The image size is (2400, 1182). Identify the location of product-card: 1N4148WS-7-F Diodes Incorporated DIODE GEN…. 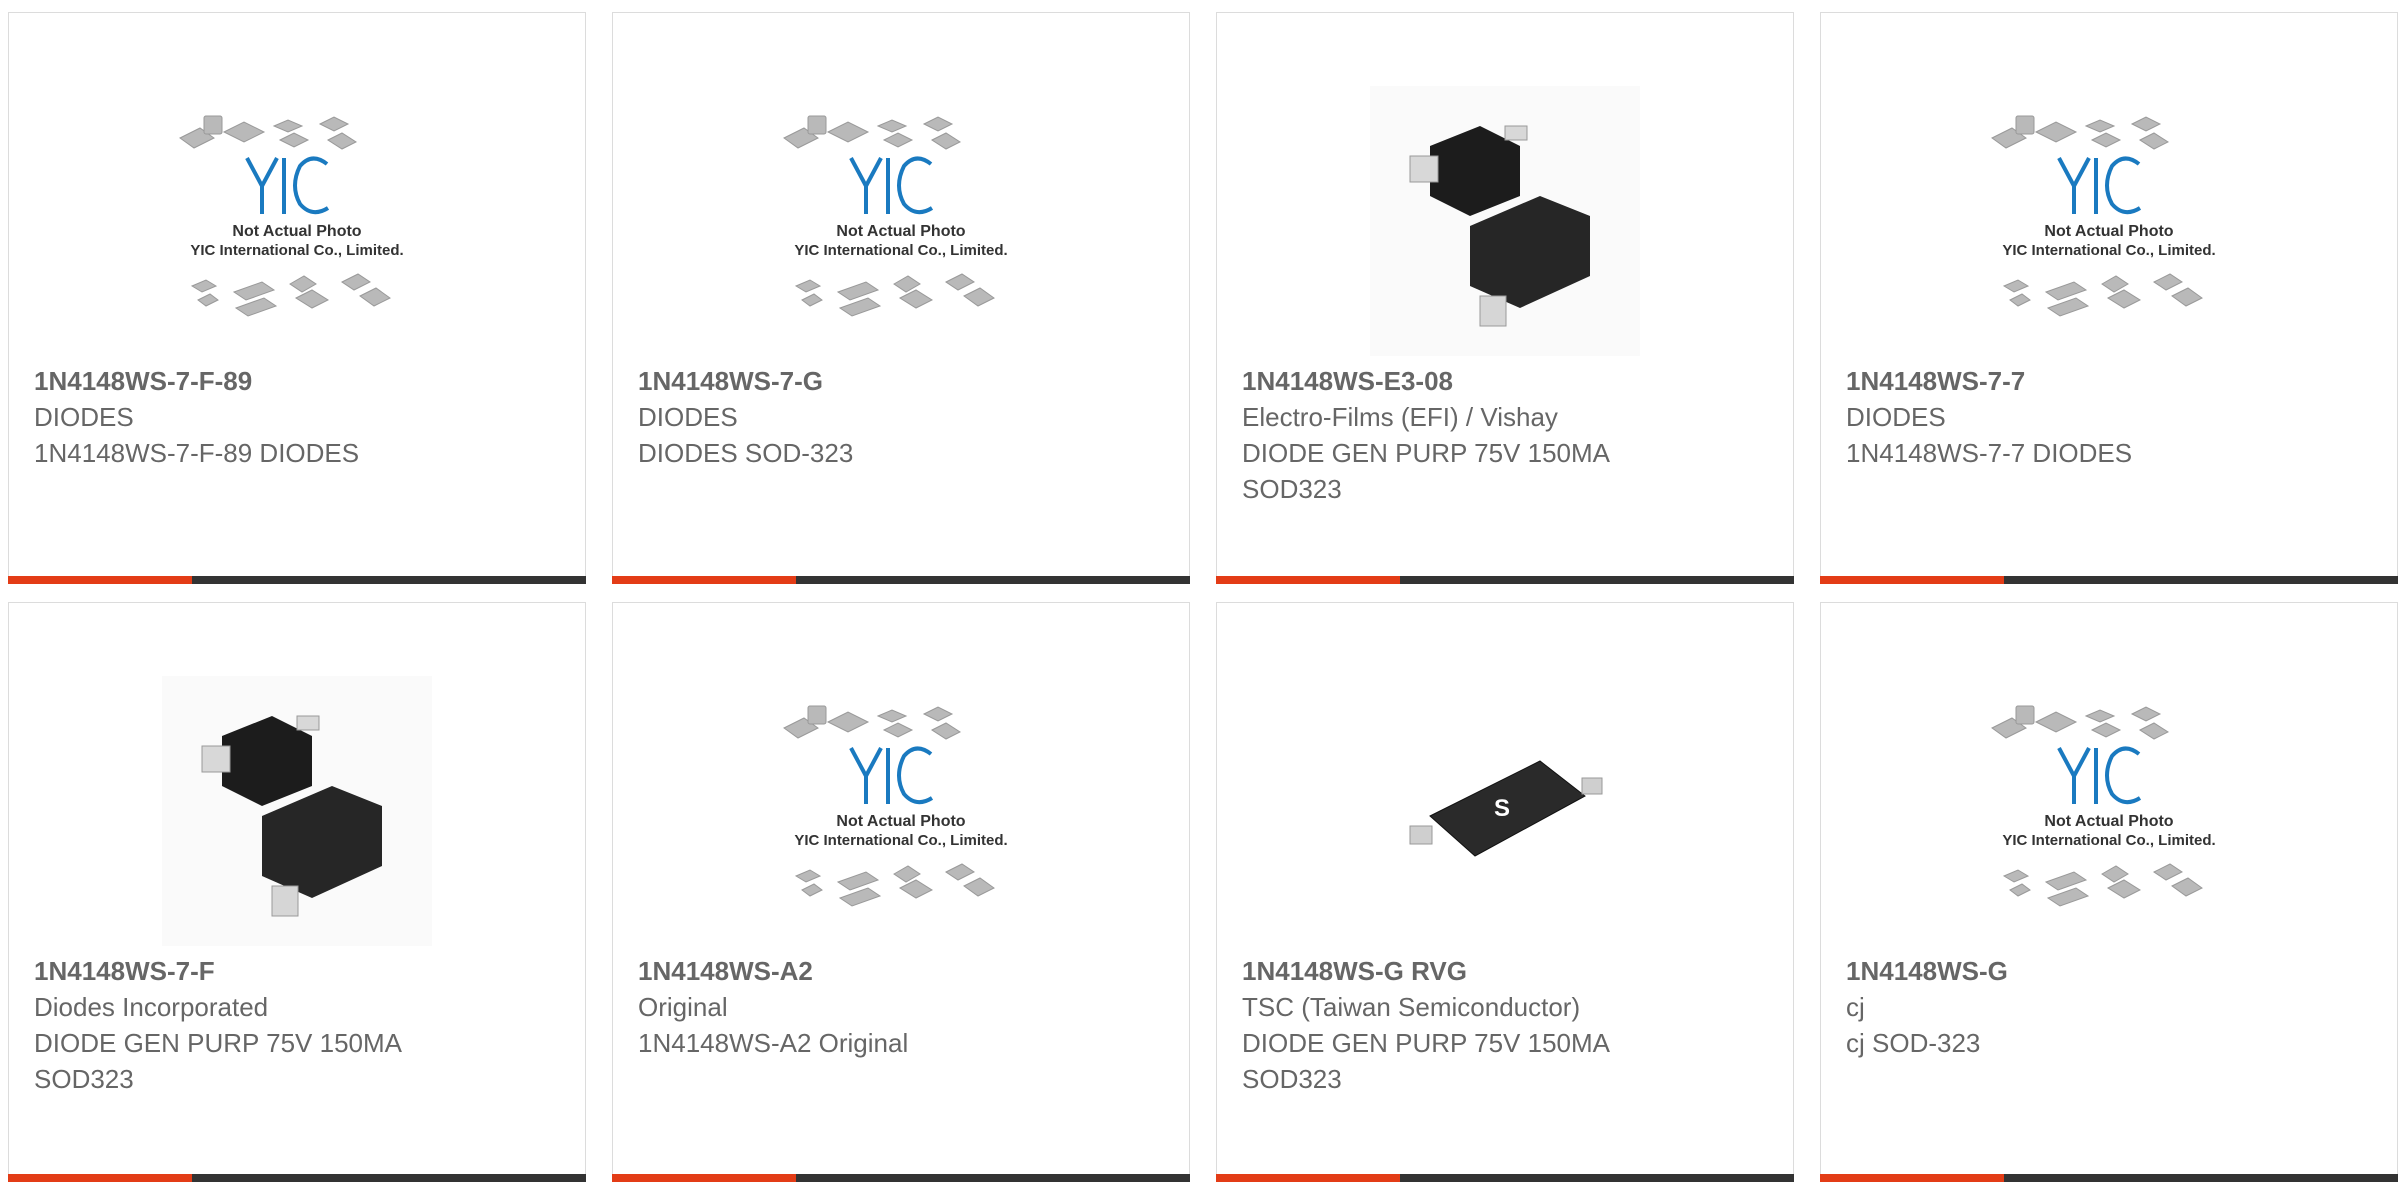
(297, 892).